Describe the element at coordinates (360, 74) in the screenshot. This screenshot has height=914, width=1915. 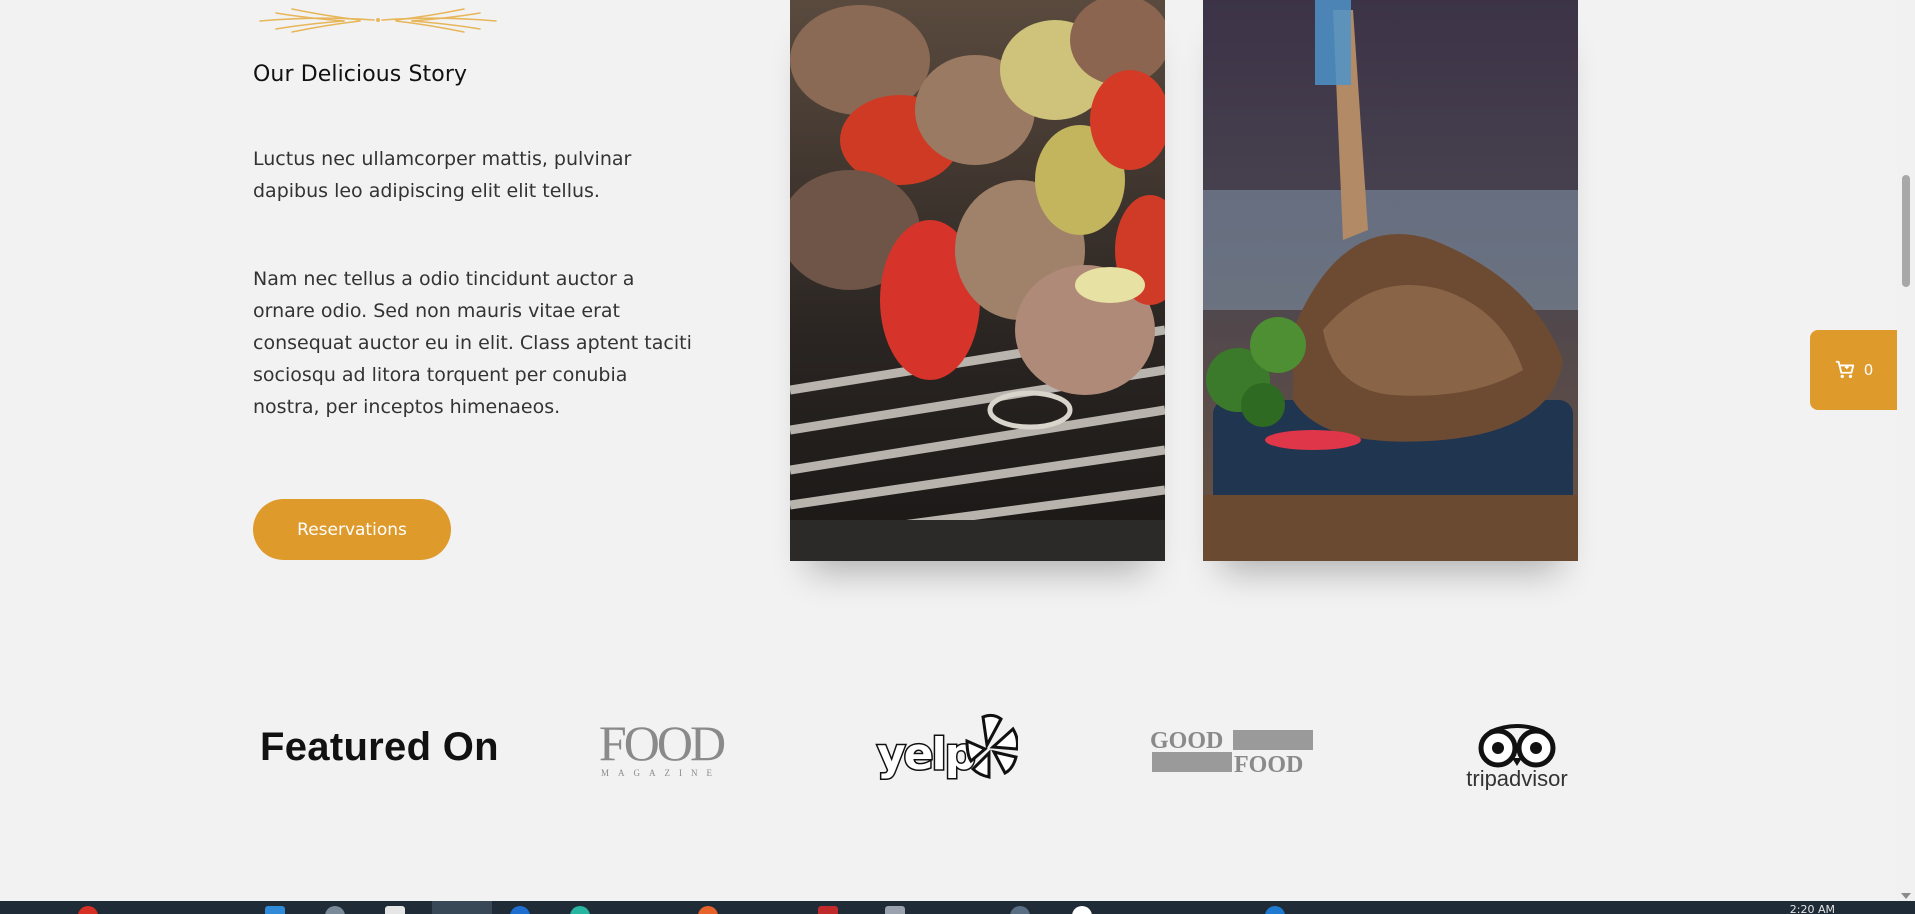
I see `story-title: Our Delicious Story` at that location.